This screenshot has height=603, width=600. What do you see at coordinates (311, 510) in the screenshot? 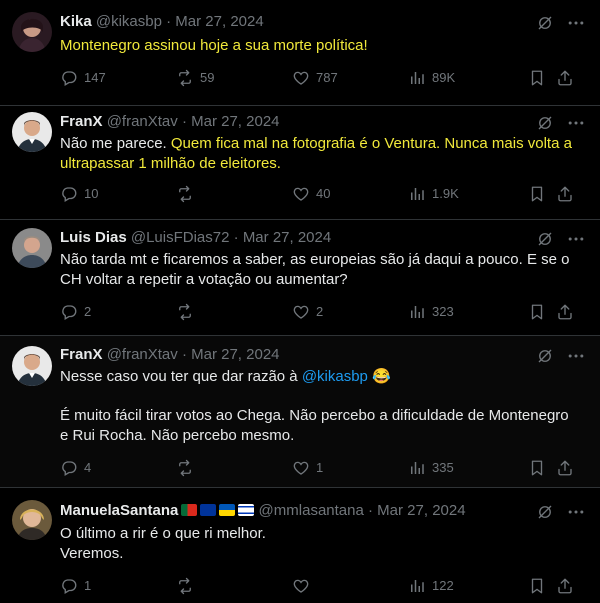
I see `author-handle: @mmlasantana` at bounding box center [311, 510].